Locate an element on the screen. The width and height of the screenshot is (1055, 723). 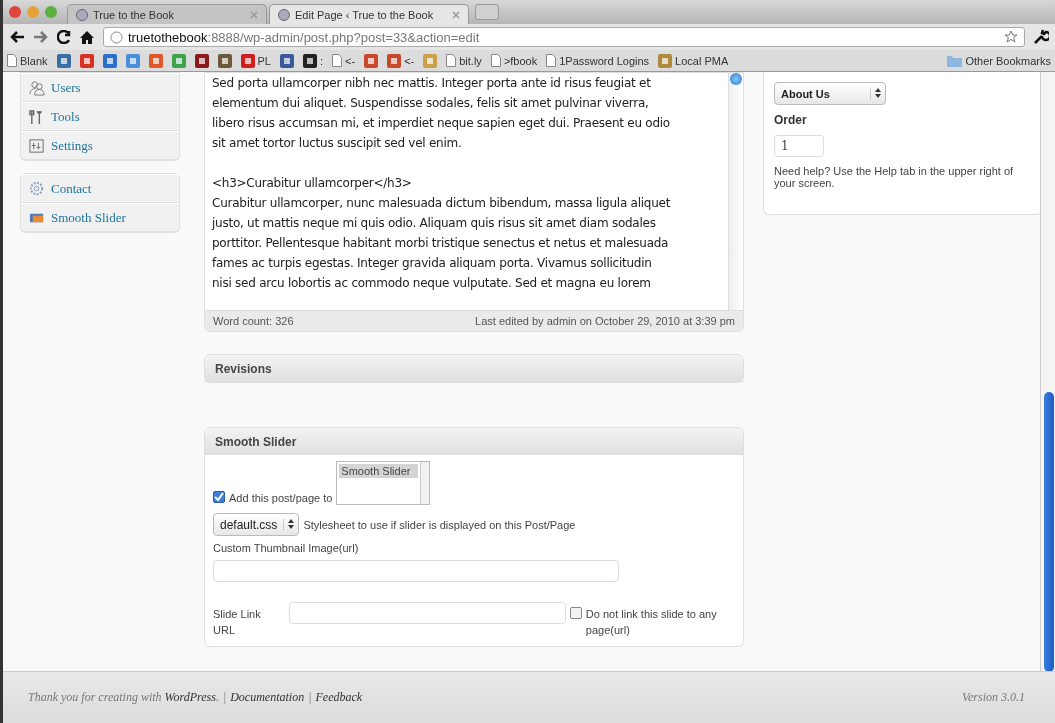
documentation-link: Documentation is located at coordinates (267, 697).